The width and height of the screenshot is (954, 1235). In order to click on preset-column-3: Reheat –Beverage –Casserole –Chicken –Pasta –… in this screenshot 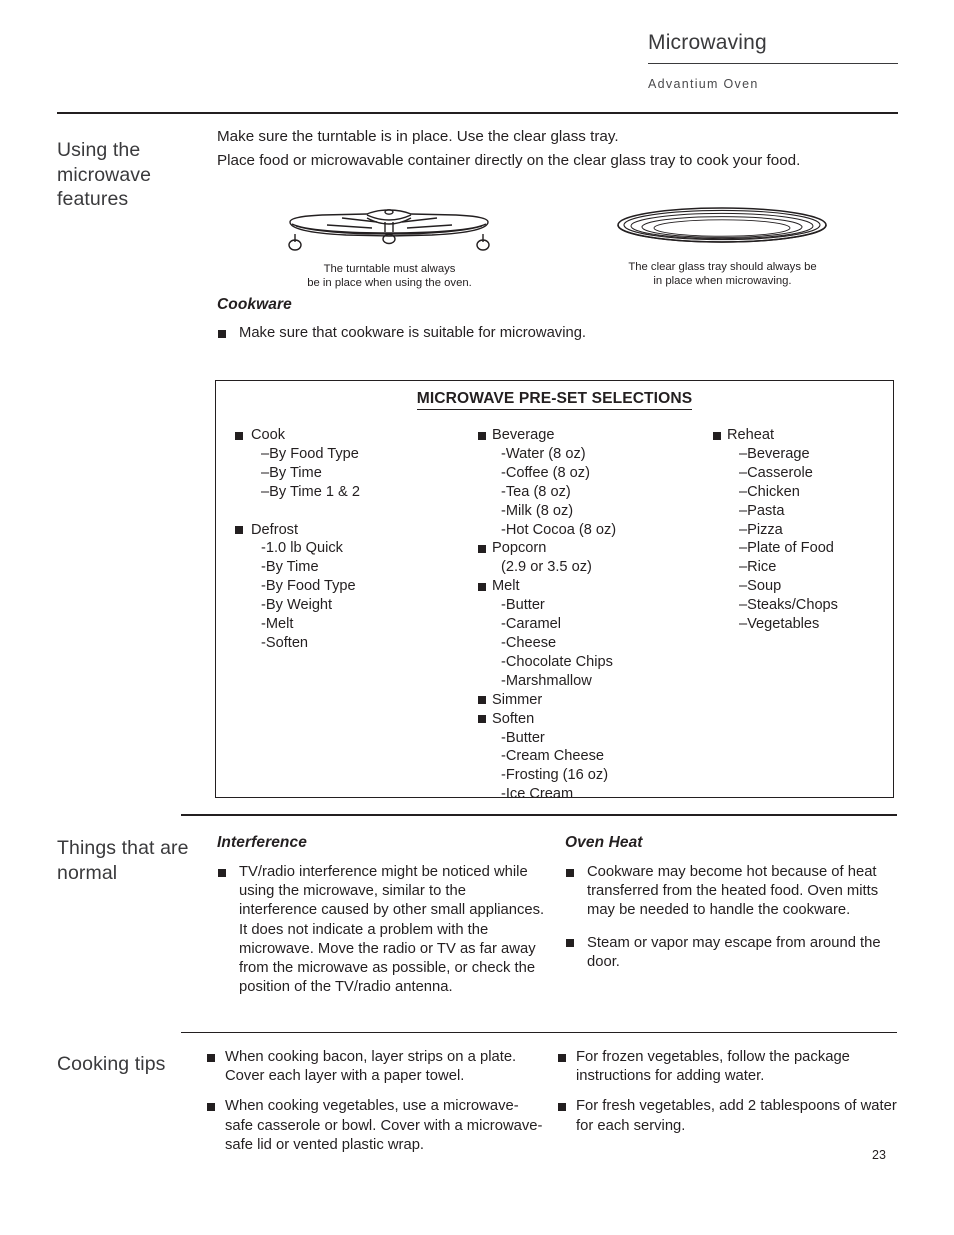, I will do `click(803, 615)`.